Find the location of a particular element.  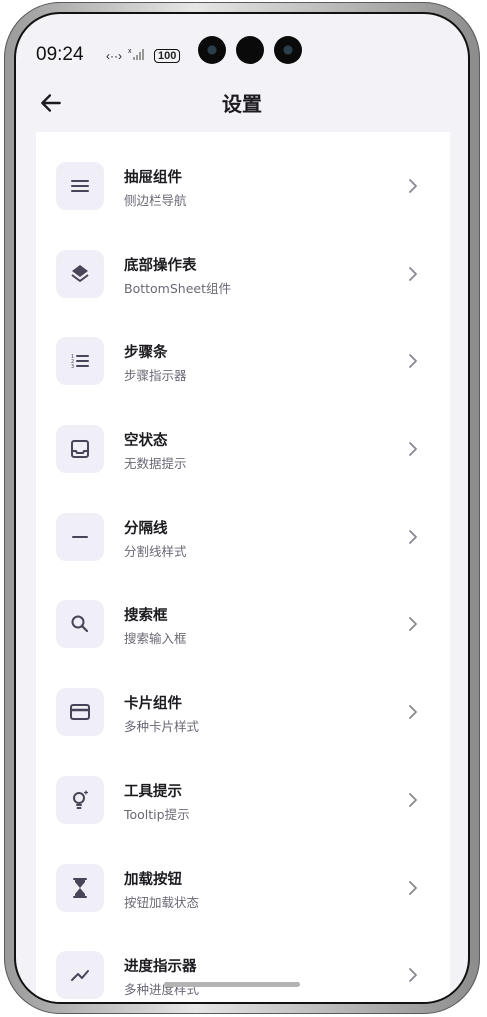

search-icon is located at coordinates (80, 624).